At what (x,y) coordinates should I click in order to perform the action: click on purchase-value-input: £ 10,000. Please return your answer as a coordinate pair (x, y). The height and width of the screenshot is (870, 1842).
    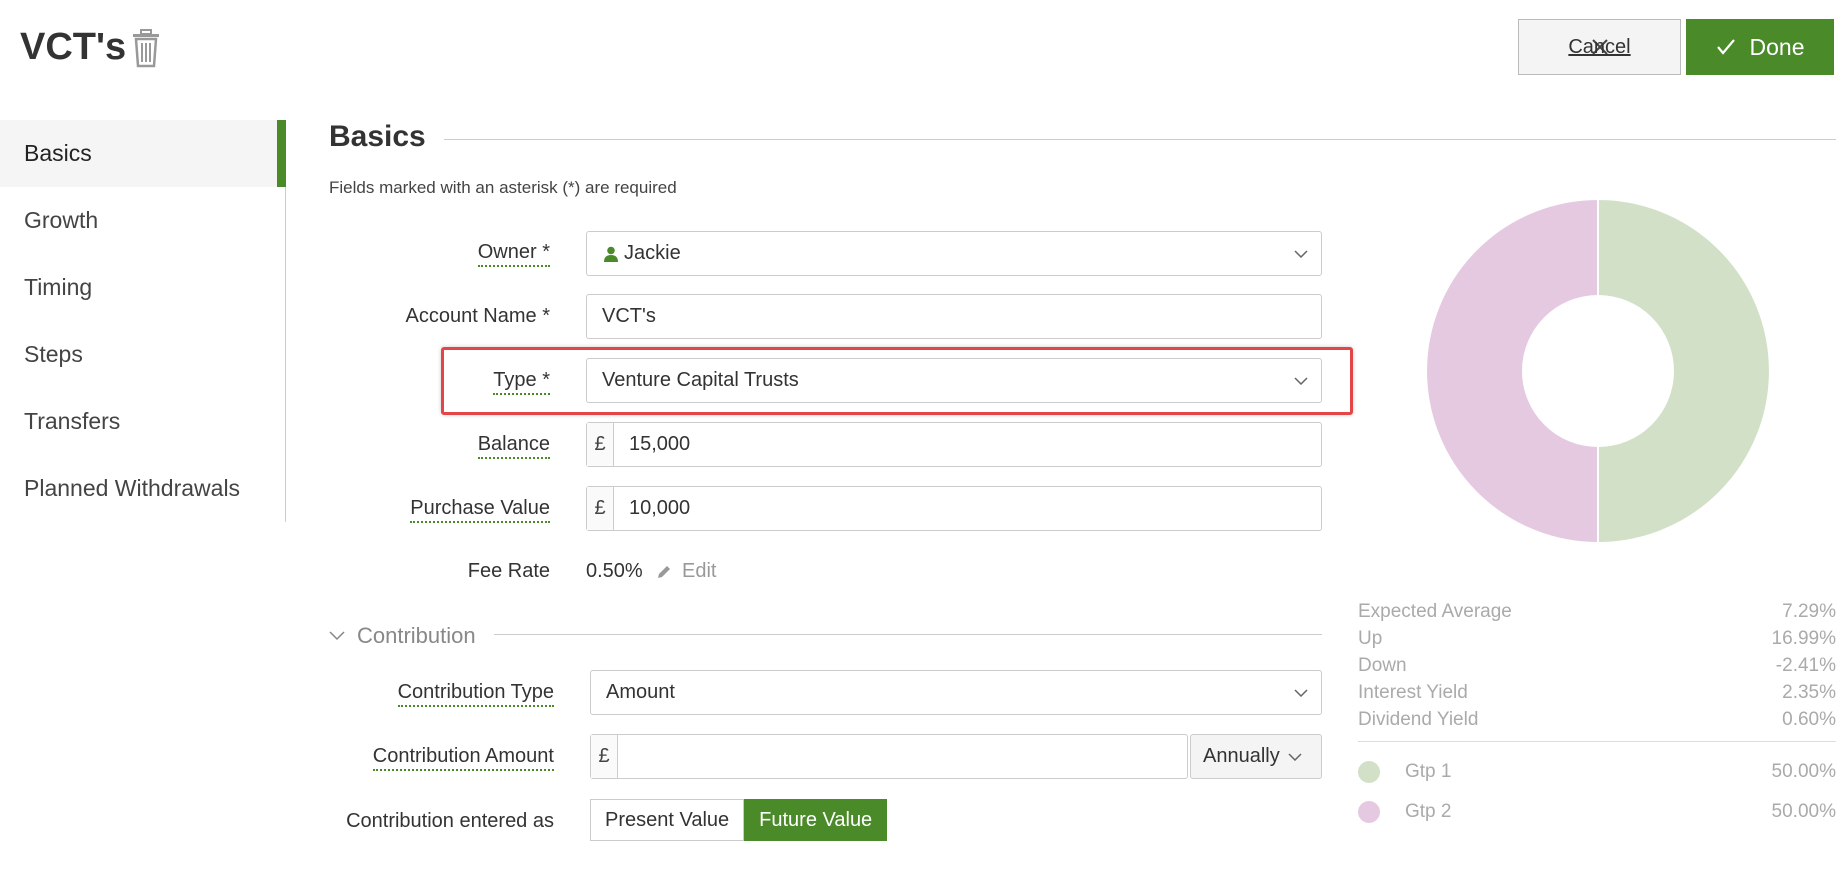
    Looking at the image, I should click on (954, 508).